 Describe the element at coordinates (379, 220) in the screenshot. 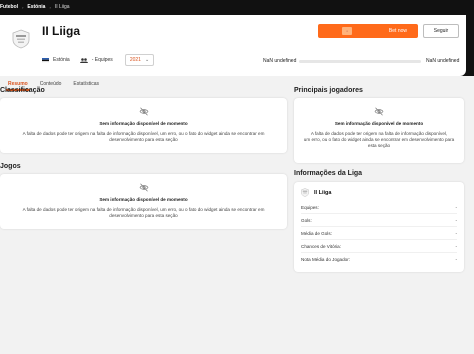

I see `info-row-goals: Gols: -` at that location.